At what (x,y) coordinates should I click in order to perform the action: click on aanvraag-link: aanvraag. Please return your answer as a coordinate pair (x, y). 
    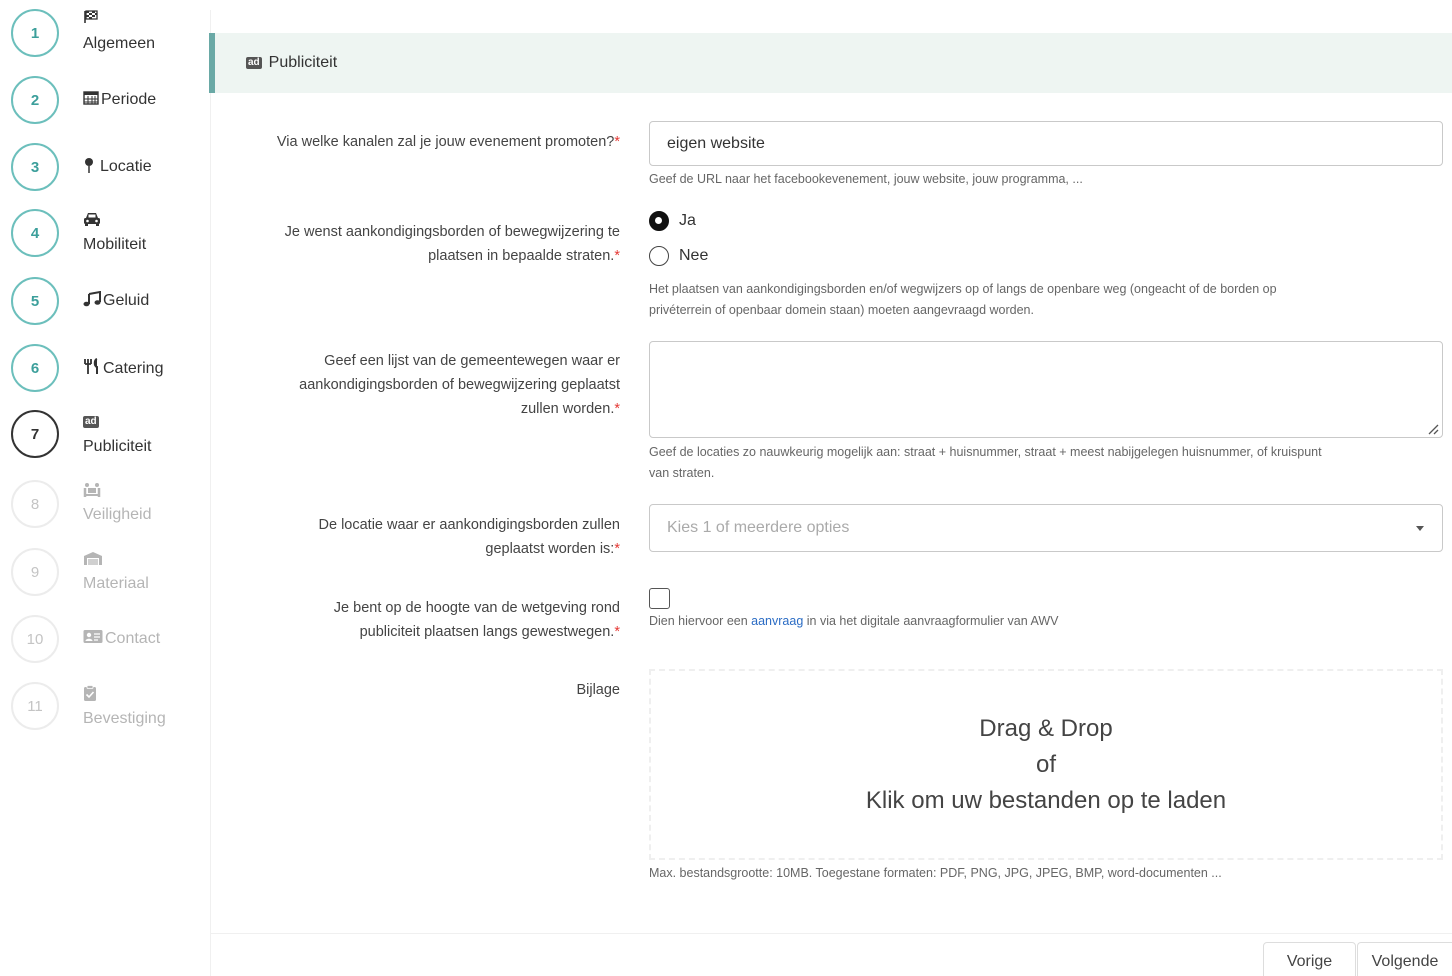
    Looking at the image, I should click on (777, 621).